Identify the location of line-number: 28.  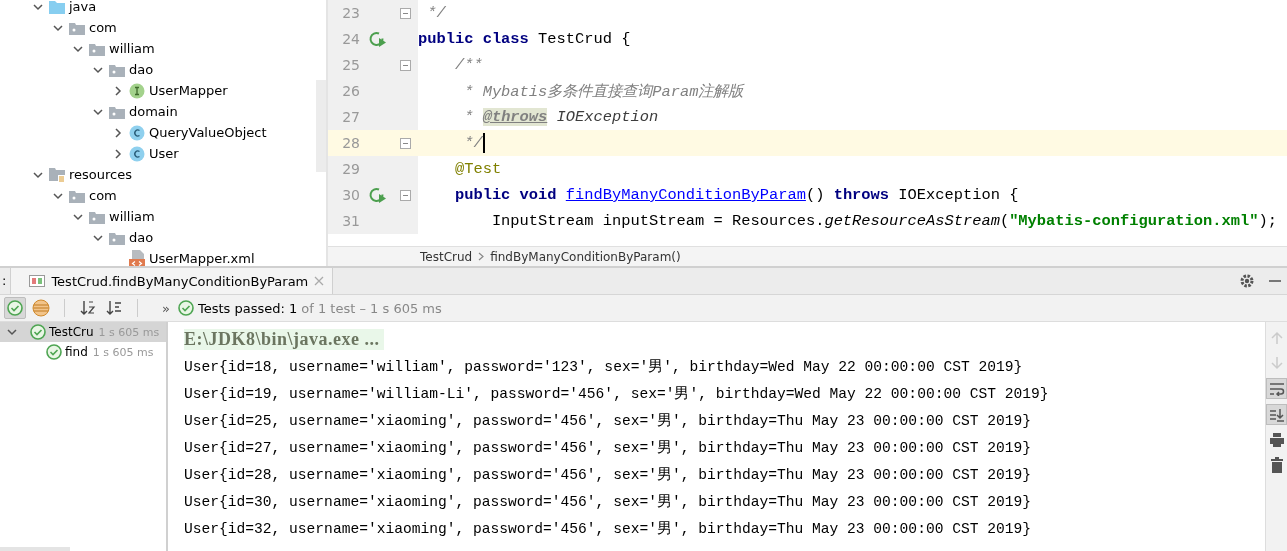
(350, 143).